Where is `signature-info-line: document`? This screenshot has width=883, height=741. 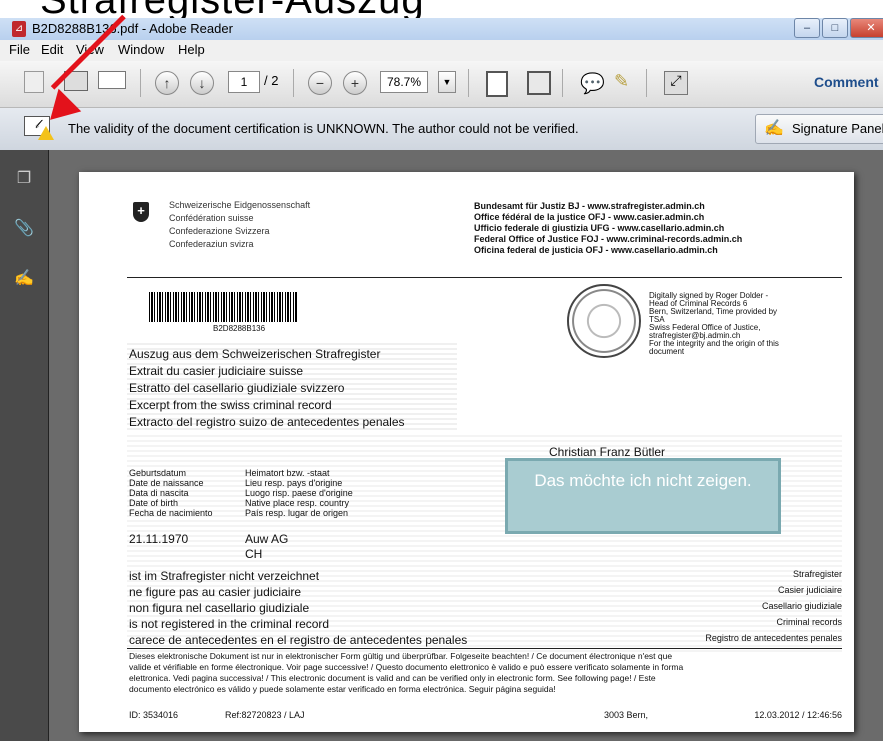
signature-info-line: document is located at coordinates (667, 351).